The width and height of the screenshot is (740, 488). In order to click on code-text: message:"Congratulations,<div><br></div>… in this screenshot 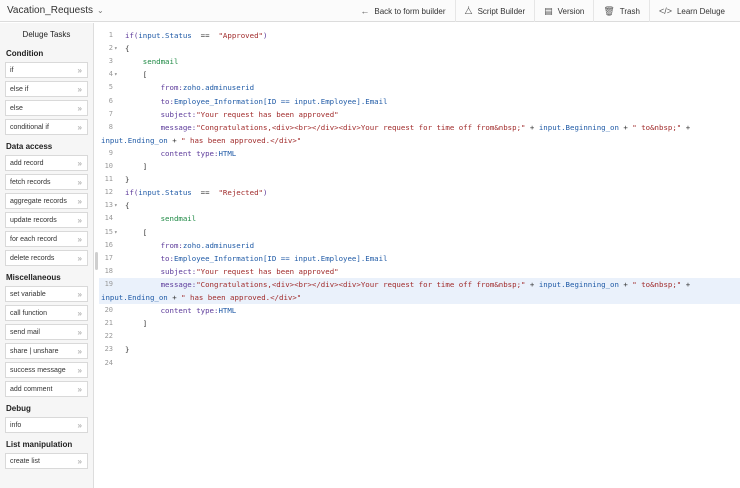, I will do `click(408, 284)`.